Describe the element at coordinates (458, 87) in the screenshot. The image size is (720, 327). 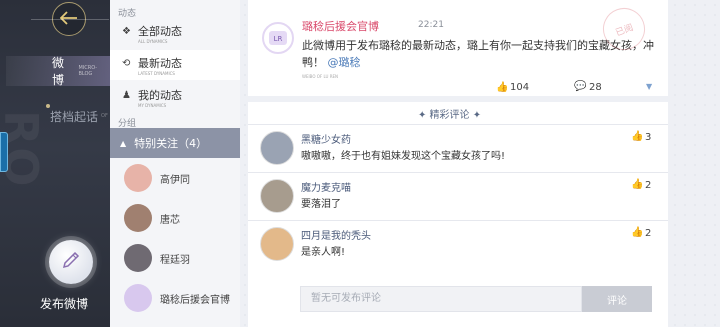
I see `post-stats: 👍 104 💬 28 ▼` at that location.